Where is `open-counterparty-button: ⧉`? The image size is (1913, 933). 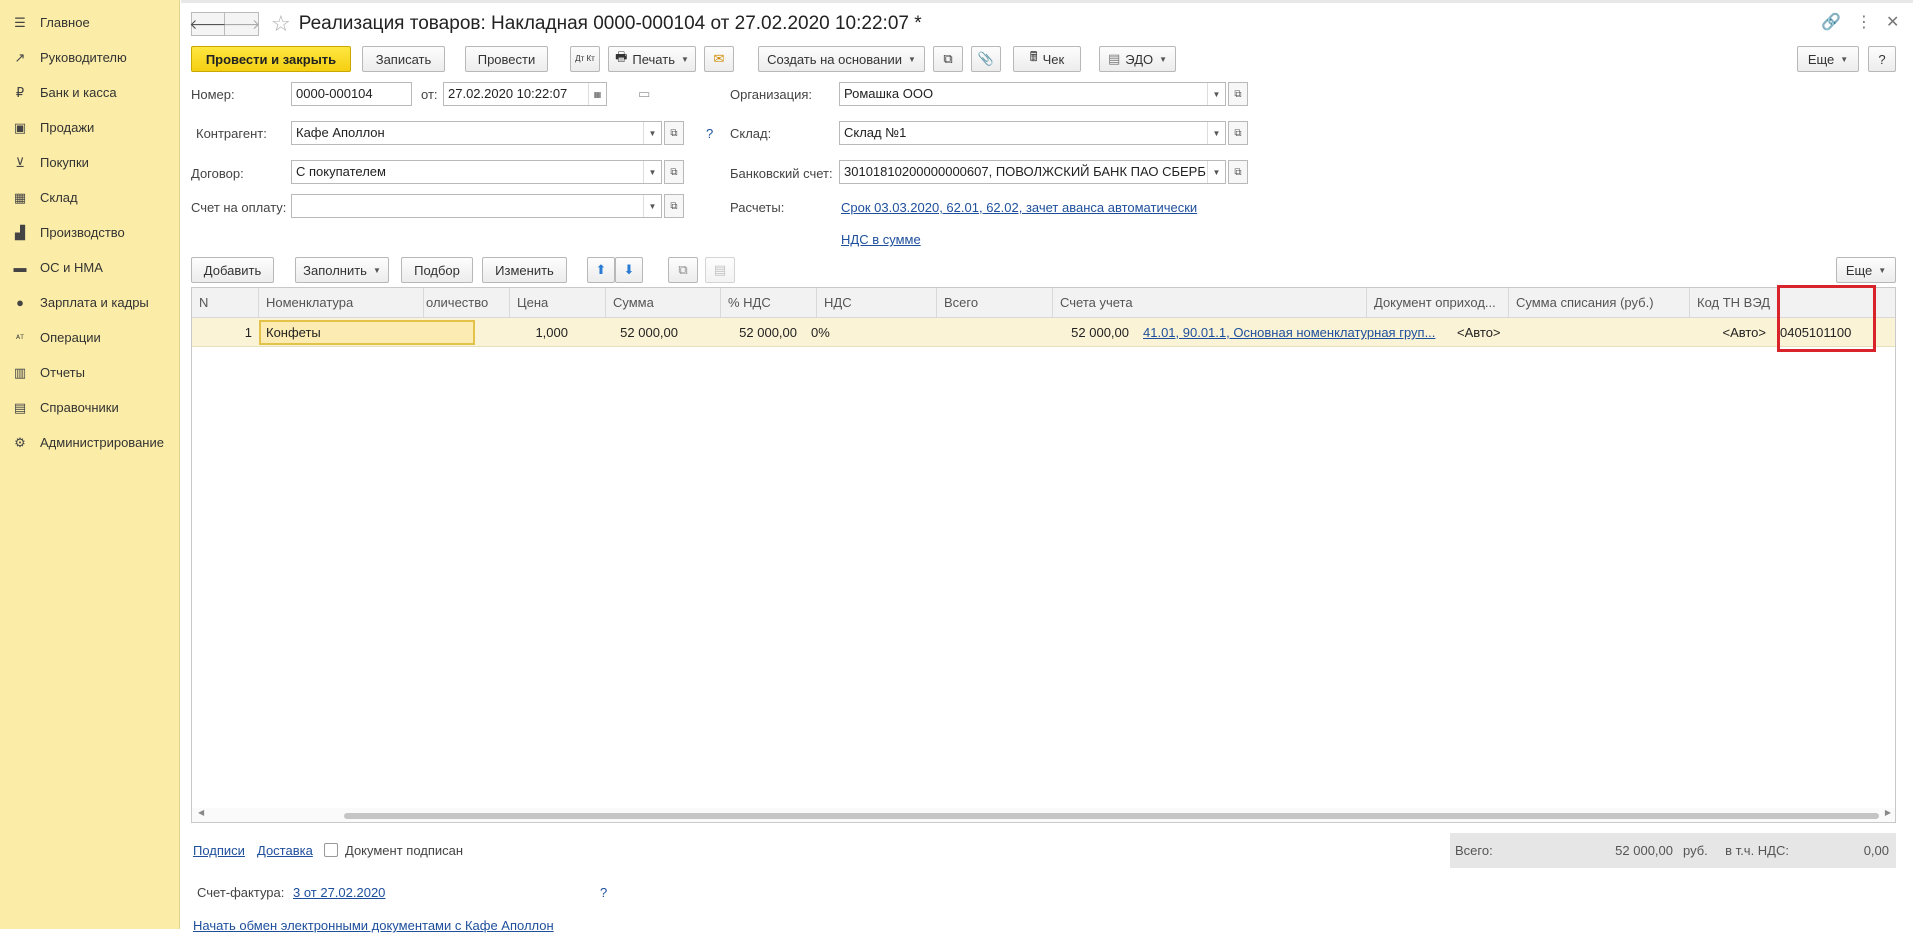
open-counterparty-button: ⧉ is located at coordinates (674, 133).